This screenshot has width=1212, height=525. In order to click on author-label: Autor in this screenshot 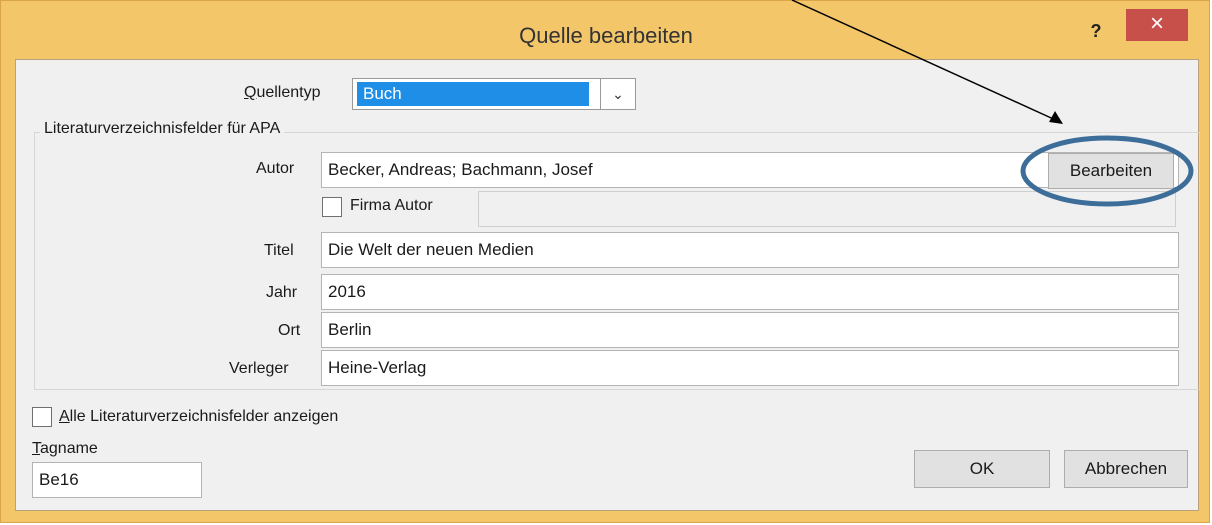, I will do `click(275, 168)`.